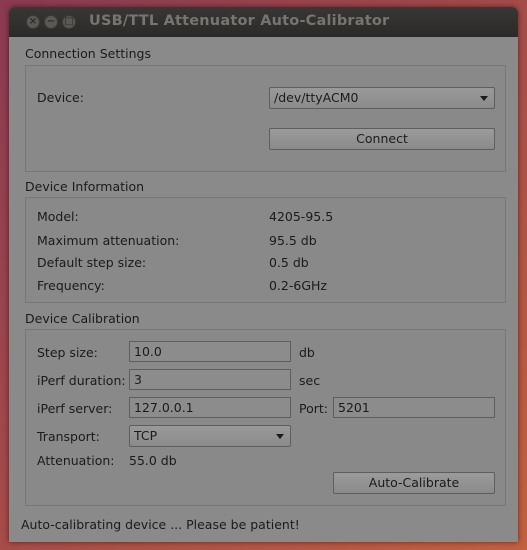 The height and width of the screenshot is (550, 527). I want to click on window-maximize-button: □, so click(69, 22).